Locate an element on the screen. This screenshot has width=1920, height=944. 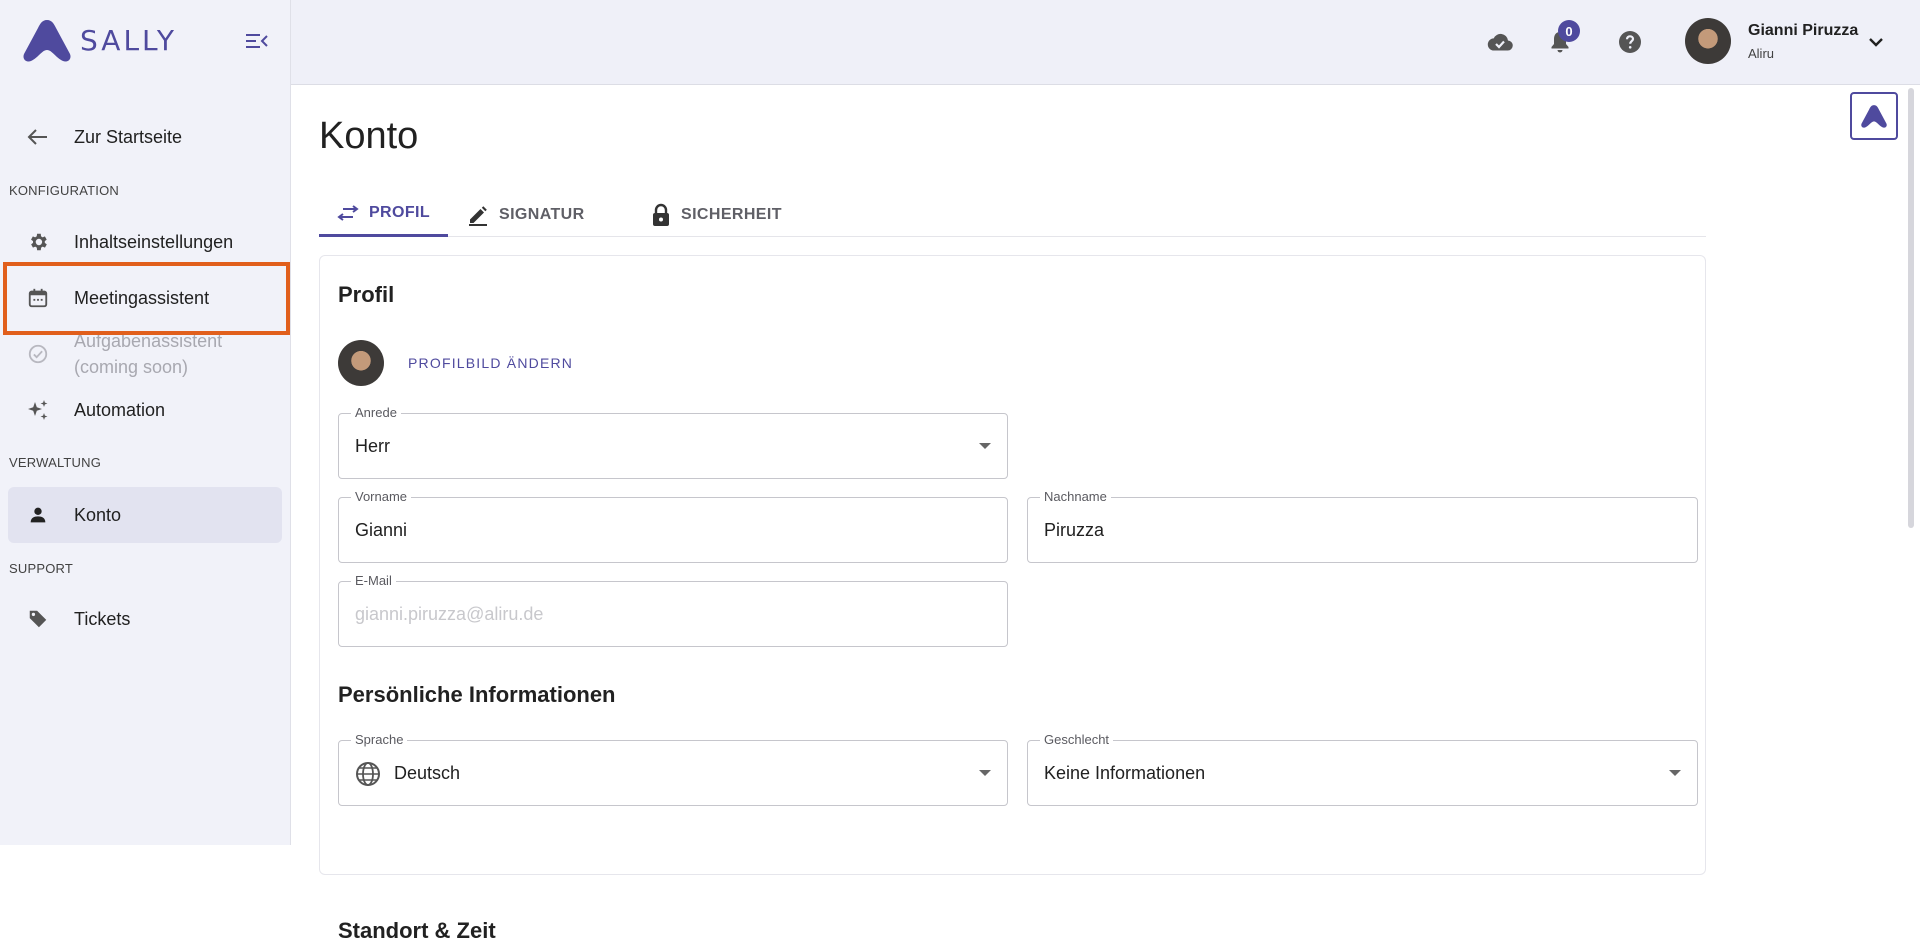
notification-count-badge: 0 is located at coordinates (1569, 31).